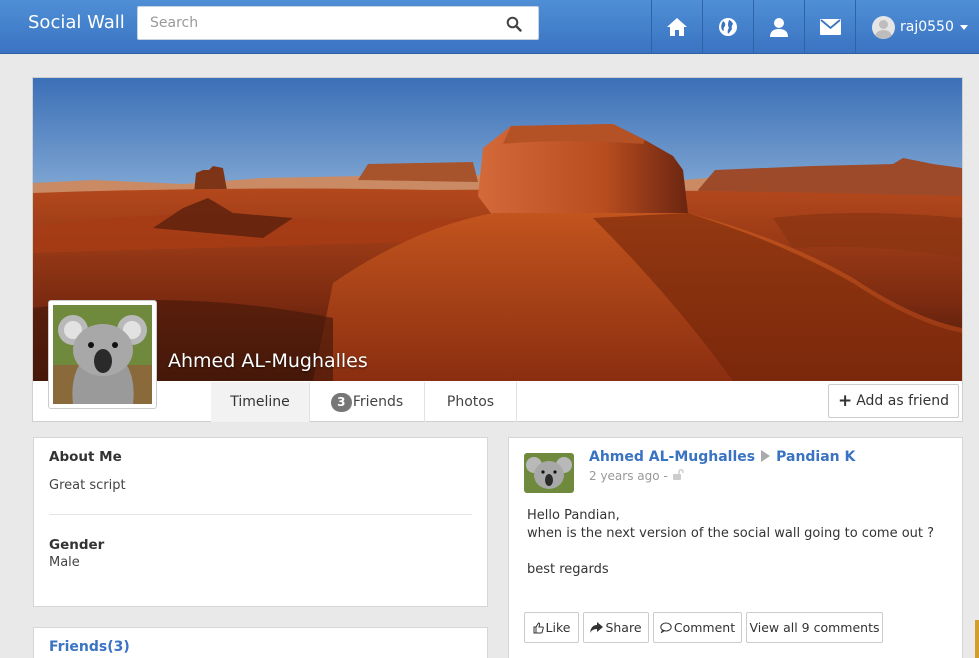 Image resolution: width=979 pixels, height=658 pixels. I want to click on tab-friends: 3 Friends, so click(367, 402).